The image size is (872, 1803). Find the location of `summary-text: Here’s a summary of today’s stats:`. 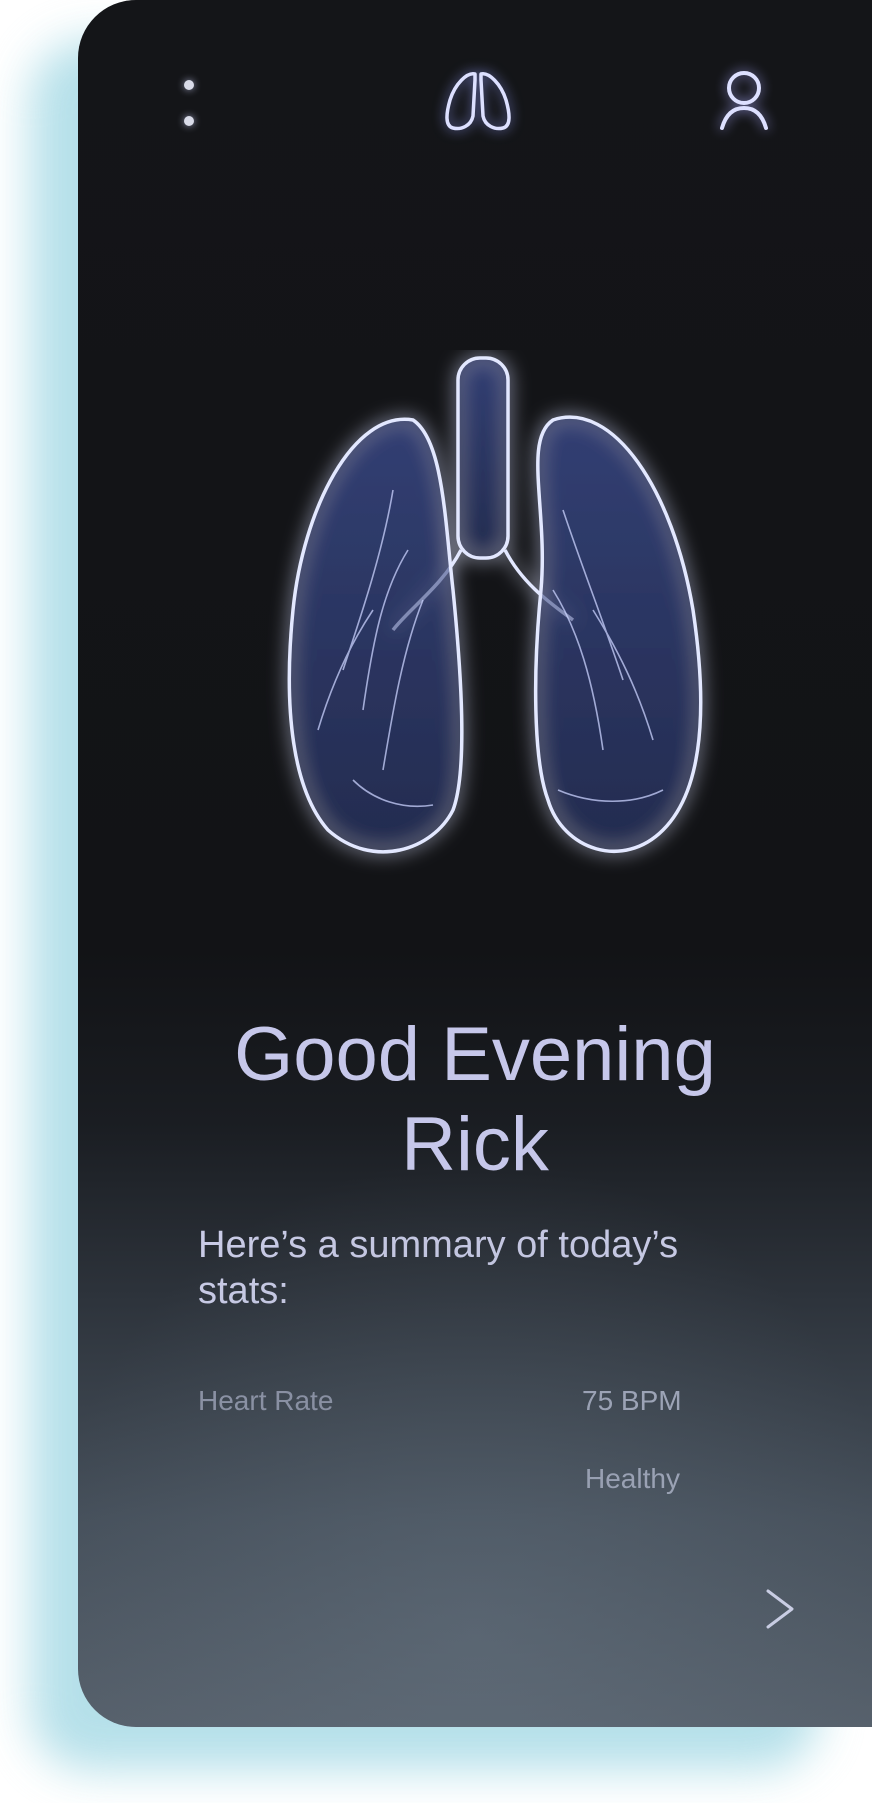

summary-text: Here’s a summary of today’s stats: is located at coordinates (438, 1268).